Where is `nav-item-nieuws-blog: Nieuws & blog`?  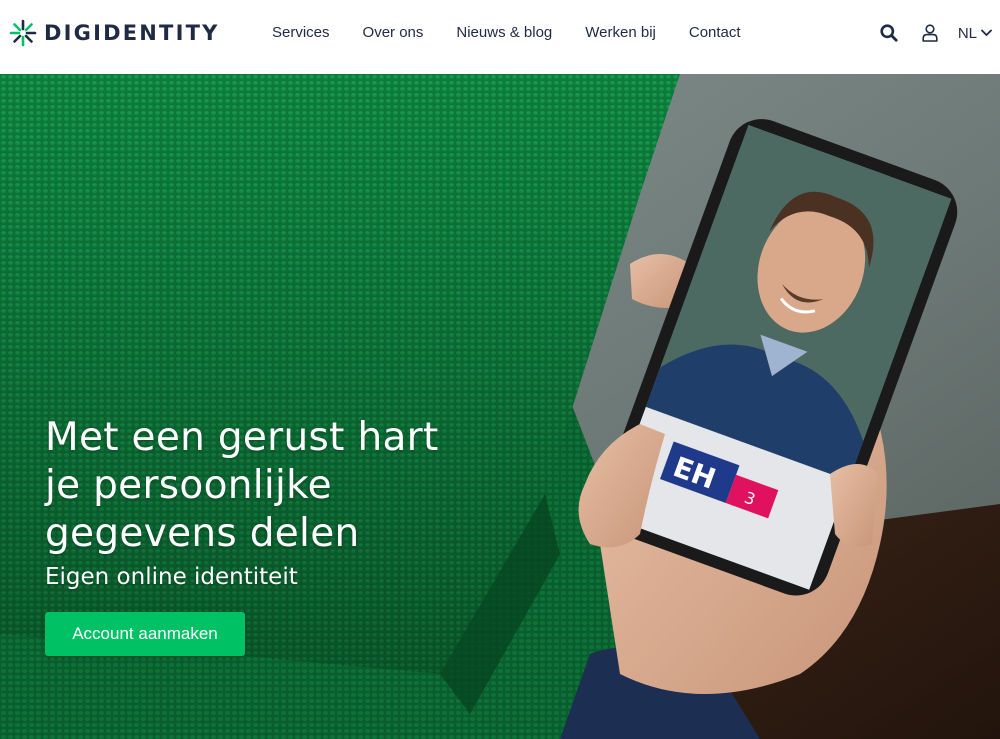 nav-item-nieuws-blog: Nieuws & blog is located at coordinates (504, 32).